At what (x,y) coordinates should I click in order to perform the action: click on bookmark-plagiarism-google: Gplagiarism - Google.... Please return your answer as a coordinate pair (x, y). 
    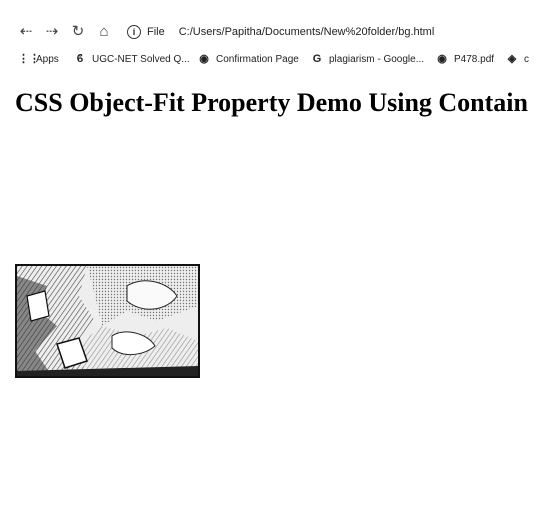
    Looking at the image, I should click on (367, 59).